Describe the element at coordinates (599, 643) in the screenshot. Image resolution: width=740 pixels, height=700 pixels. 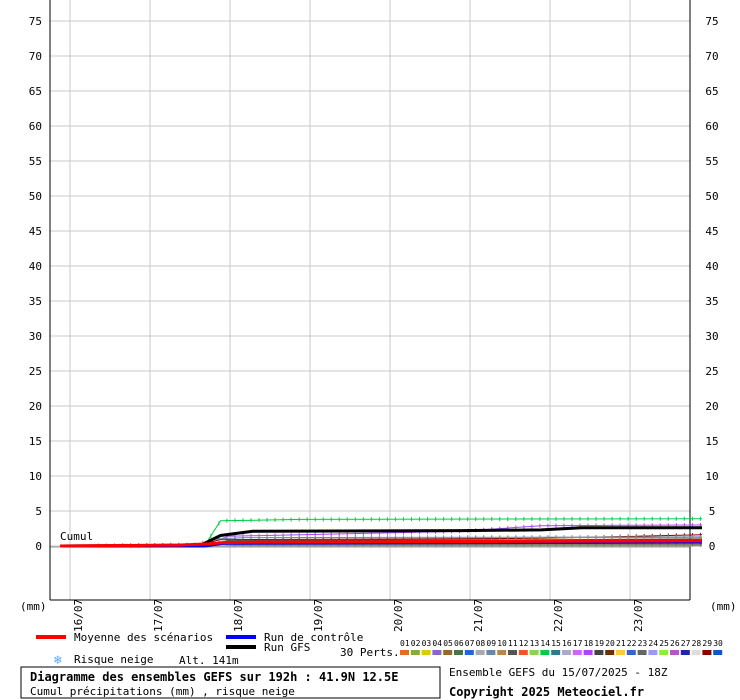
I see `perturbation-number: 19` at that location.